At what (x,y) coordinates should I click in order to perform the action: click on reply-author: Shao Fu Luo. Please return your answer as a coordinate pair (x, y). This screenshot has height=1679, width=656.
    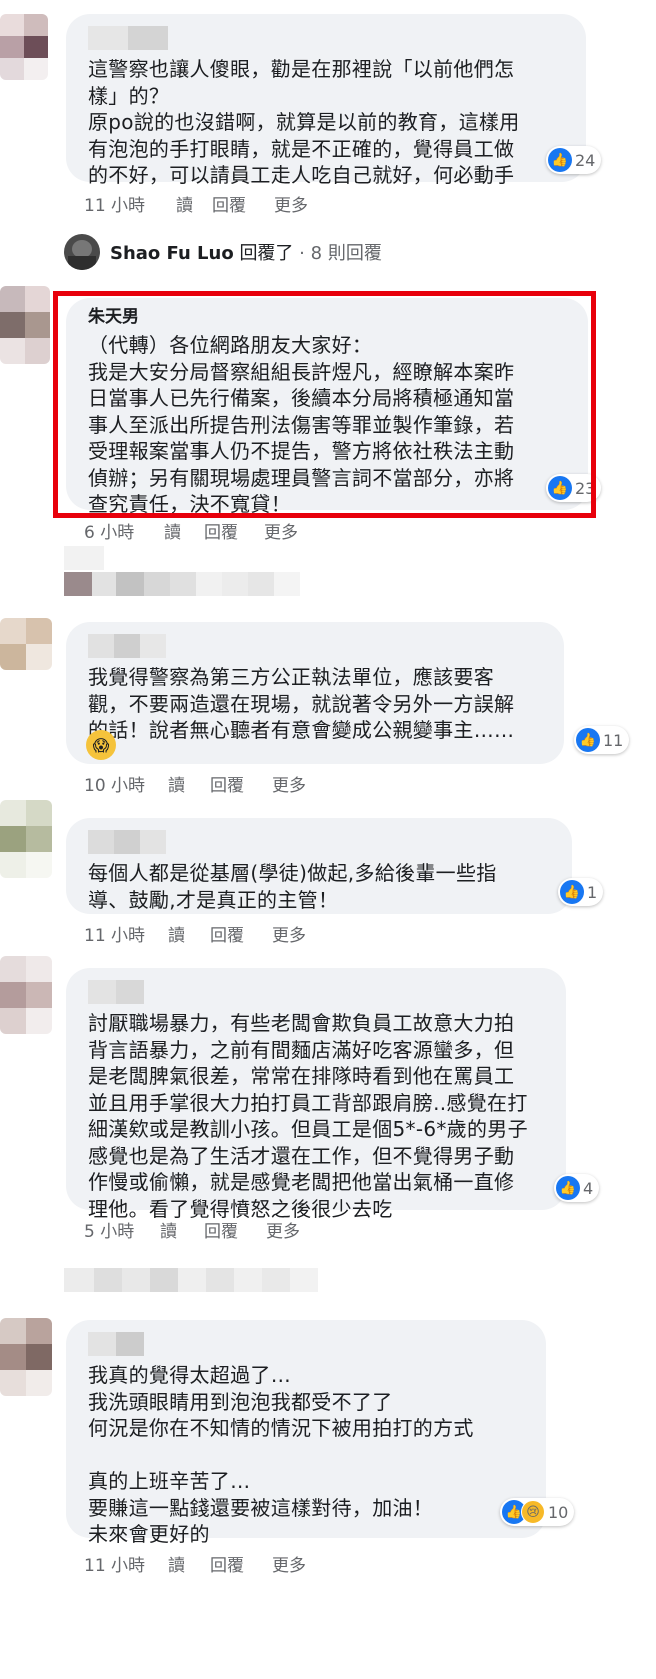
    Looking at the image, I should click on (172, 253).